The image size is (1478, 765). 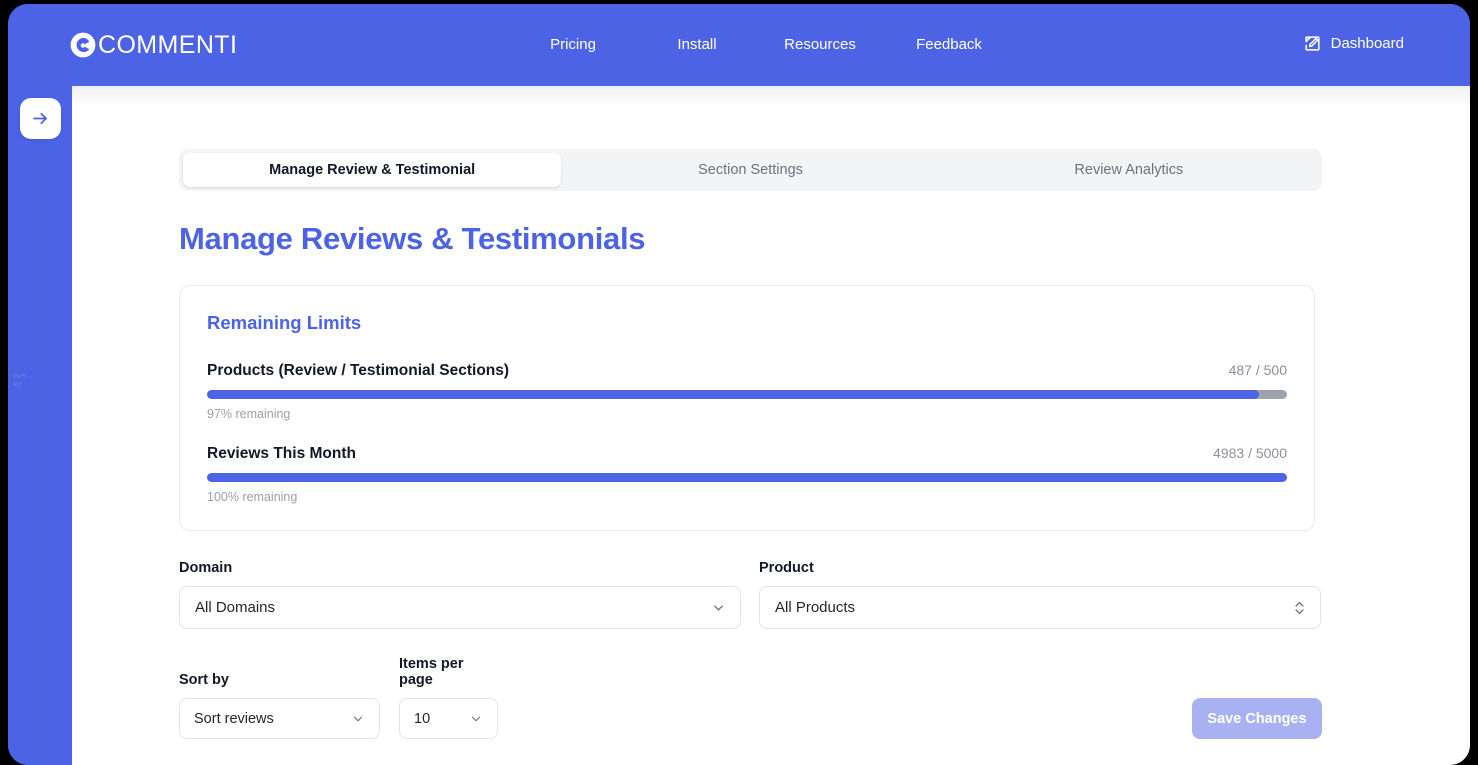 I want to click on progress-track-products, so click(x=747, y=394).